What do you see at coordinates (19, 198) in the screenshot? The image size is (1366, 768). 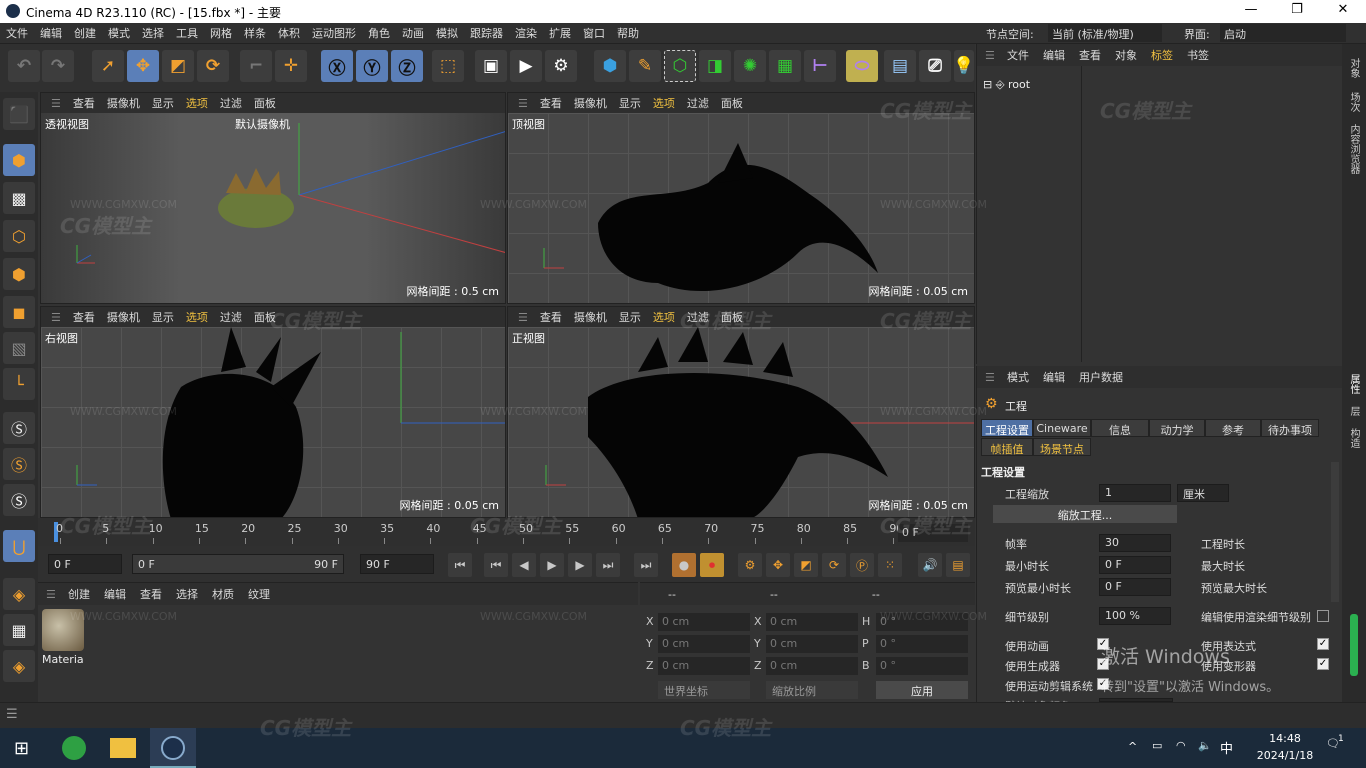 I see `texture-mode-icon: ▩` at bounding box center [19, 198].